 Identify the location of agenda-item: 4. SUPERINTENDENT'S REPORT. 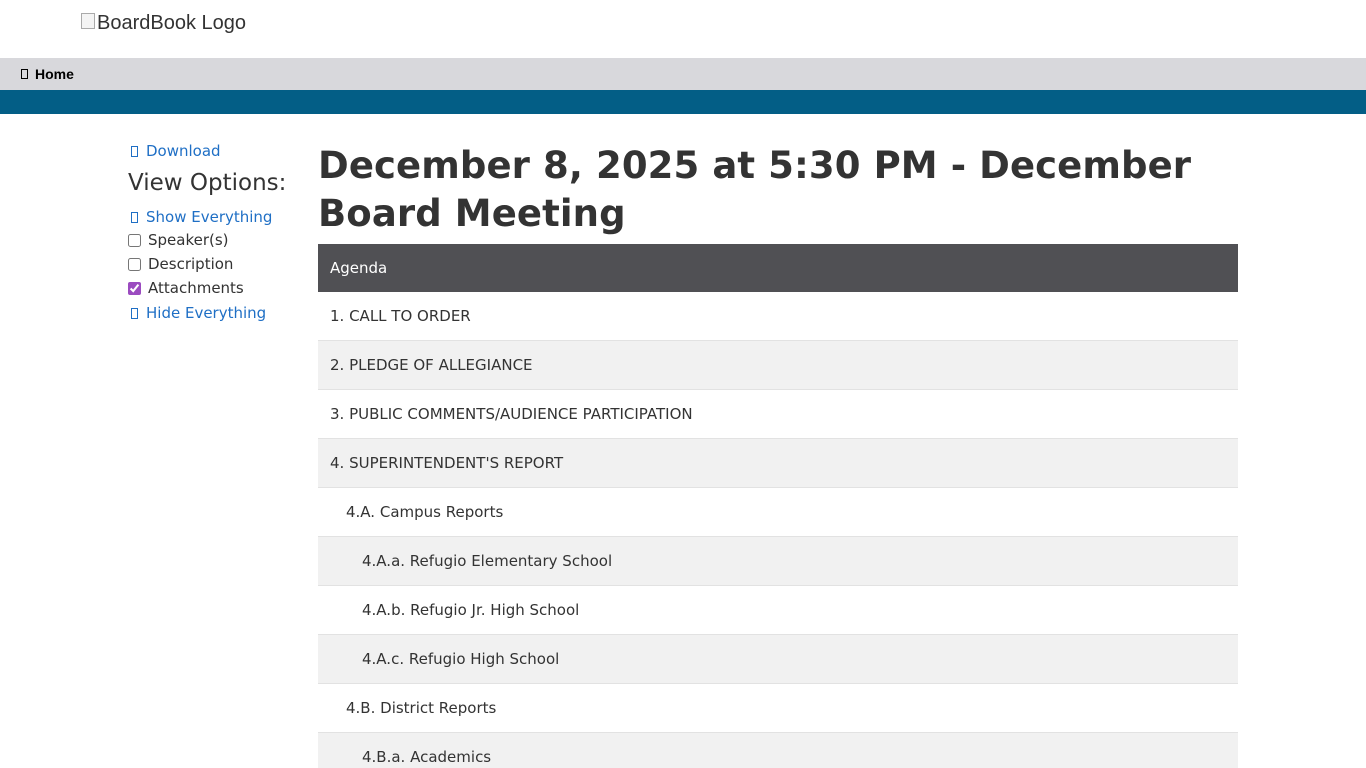
(778, 463).